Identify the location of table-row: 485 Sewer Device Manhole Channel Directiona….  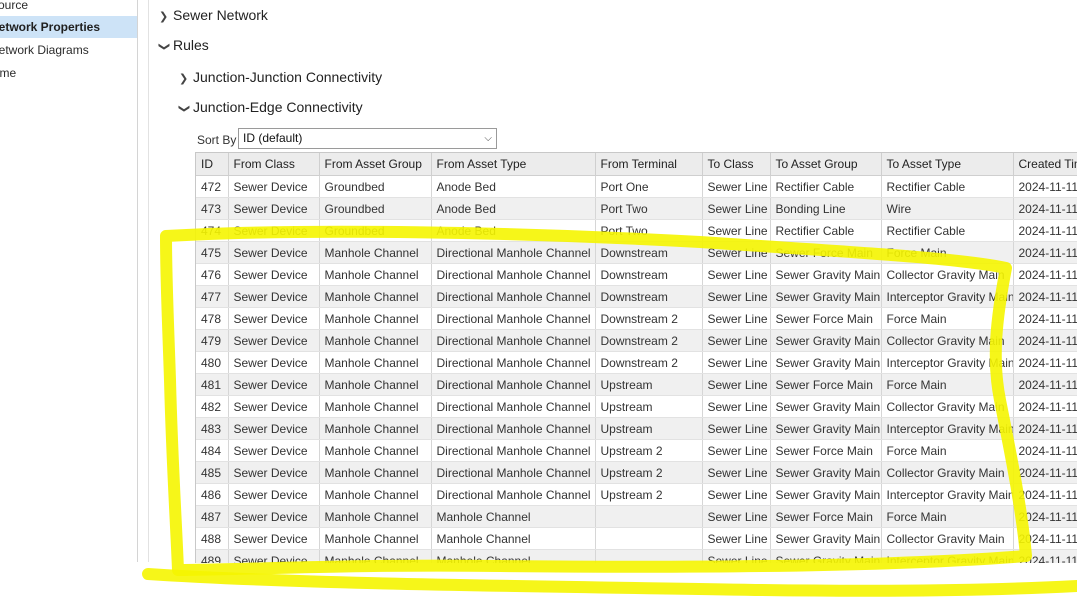
(636, 472).